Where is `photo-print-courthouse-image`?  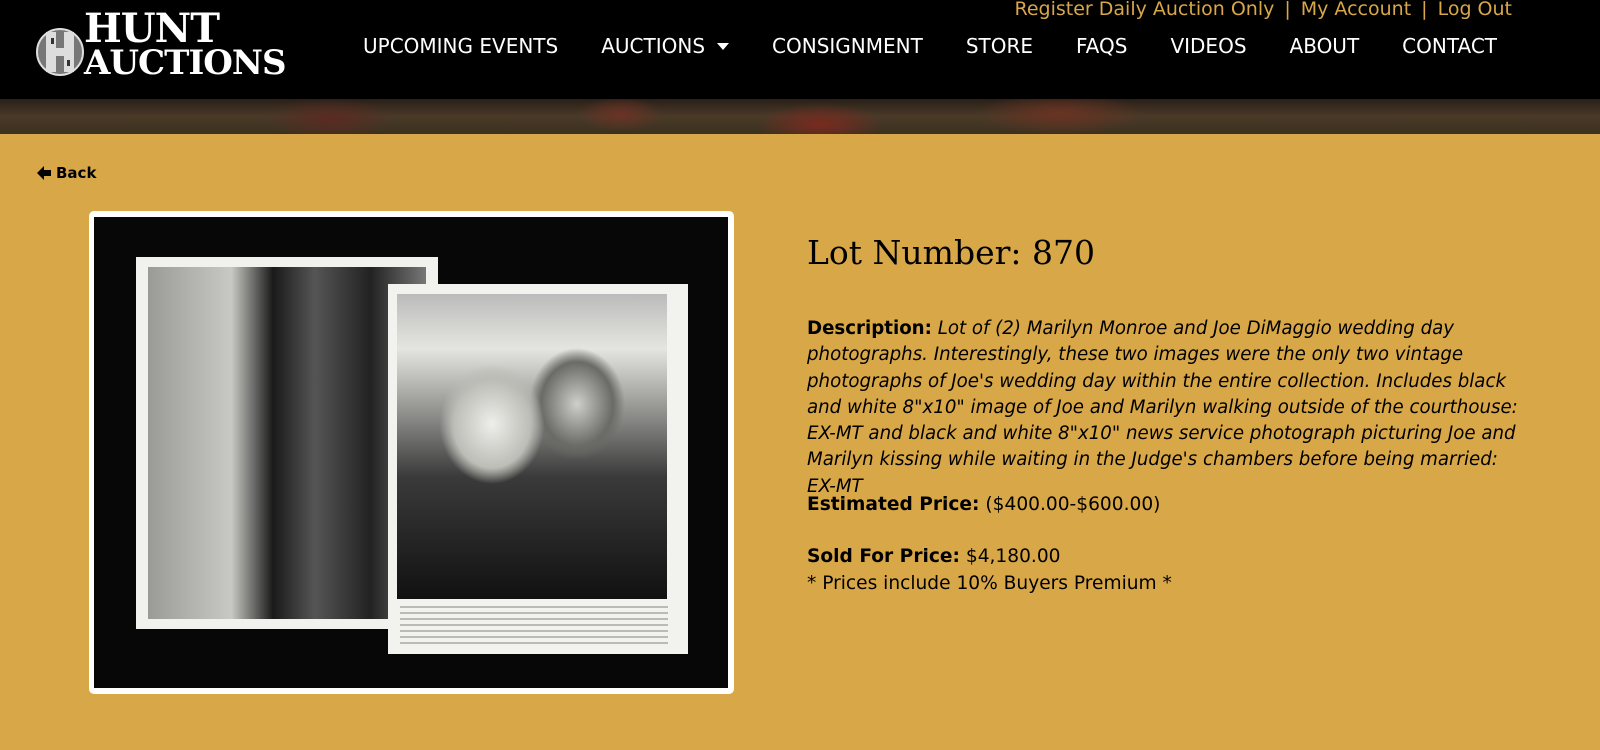 photo-print-courthouse-image is located at coordinates (287, 443).